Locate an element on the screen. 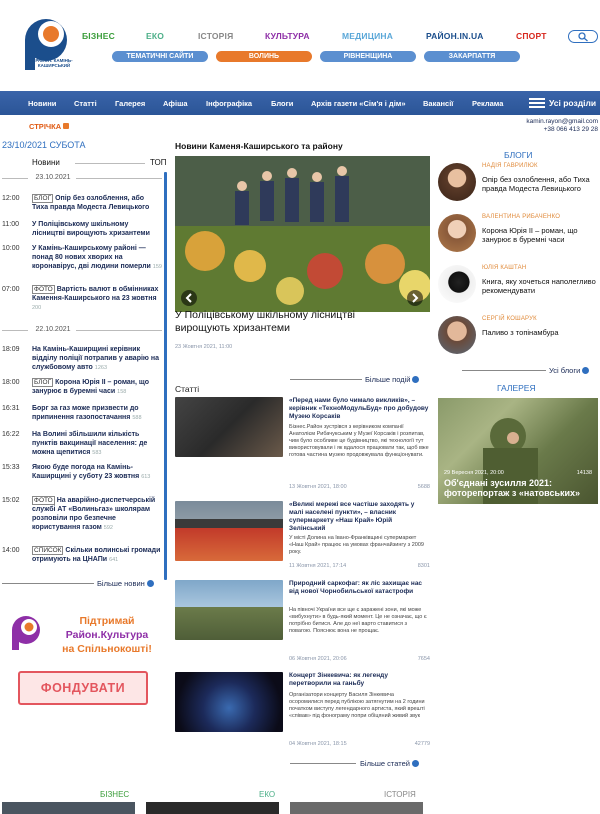  views-count: 5688 is located at coordinates (423, 487).